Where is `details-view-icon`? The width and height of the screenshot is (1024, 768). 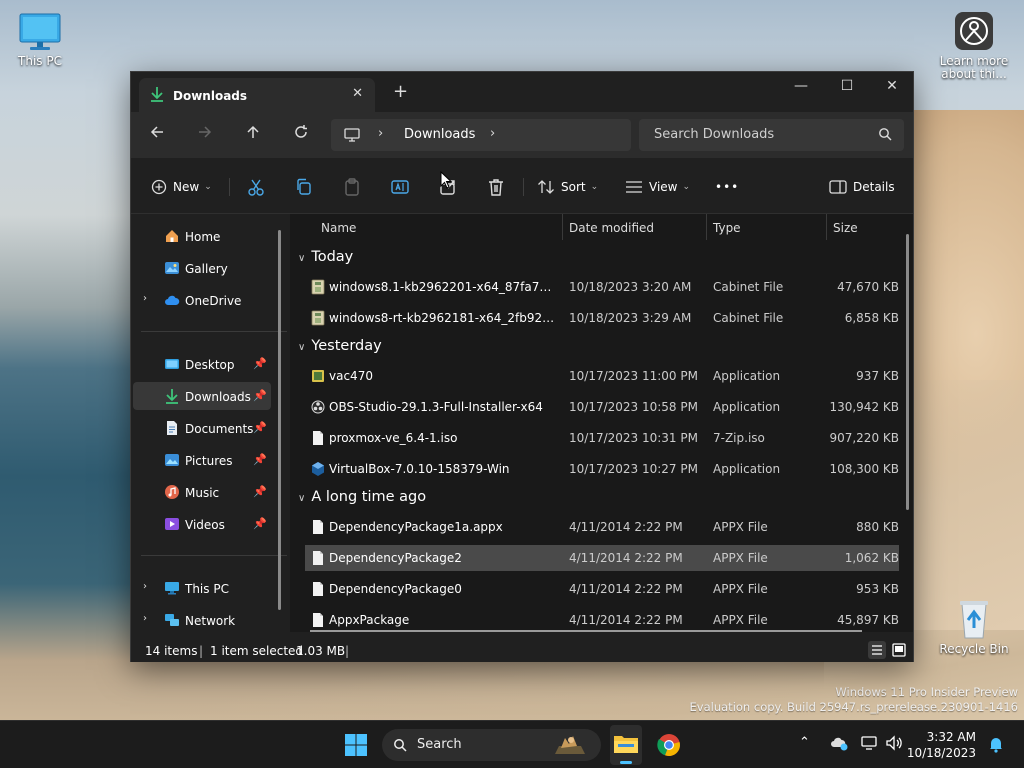
details-view-icon is located at coordinates (877, 650).